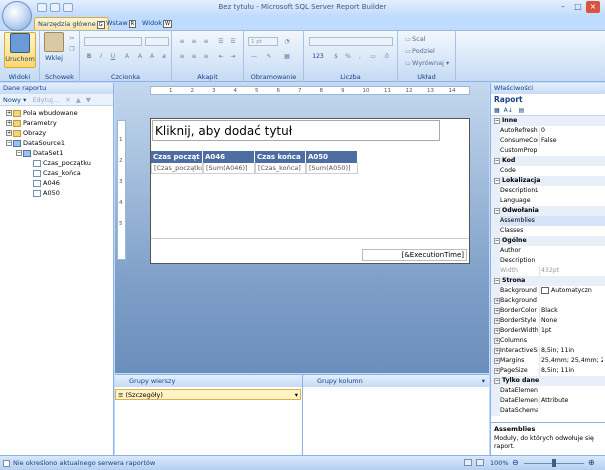 This screenshot has height=470, width=605. What do you see at coordinates (360, 56) in the screenshot?
I see `comma-icon: ,` at bounding box center [360, 56].